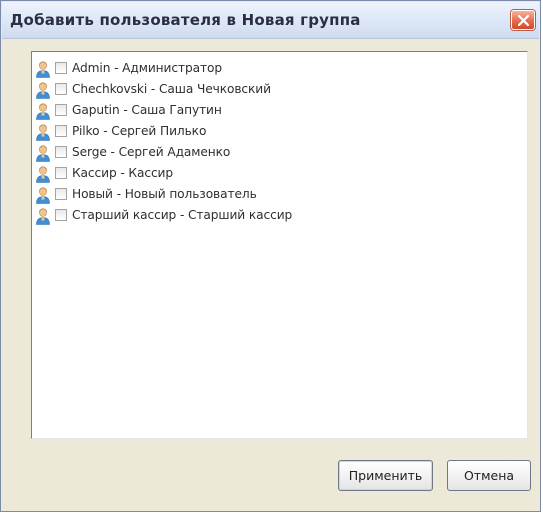 This screenshot has width=543, height=514. What do you see at coordinates (265, 132) in the screenshot?
I see `list-item: Pilko - Сергей Пилько` at bounding box center [265, 132].